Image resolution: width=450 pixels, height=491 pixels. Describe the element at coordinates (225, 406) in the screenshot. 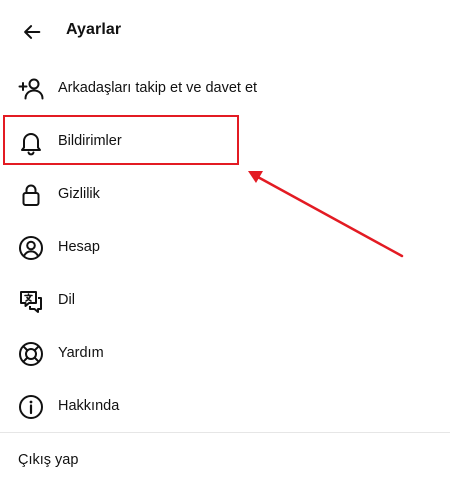

I see `menu-item-about: Hakkında` at that location.